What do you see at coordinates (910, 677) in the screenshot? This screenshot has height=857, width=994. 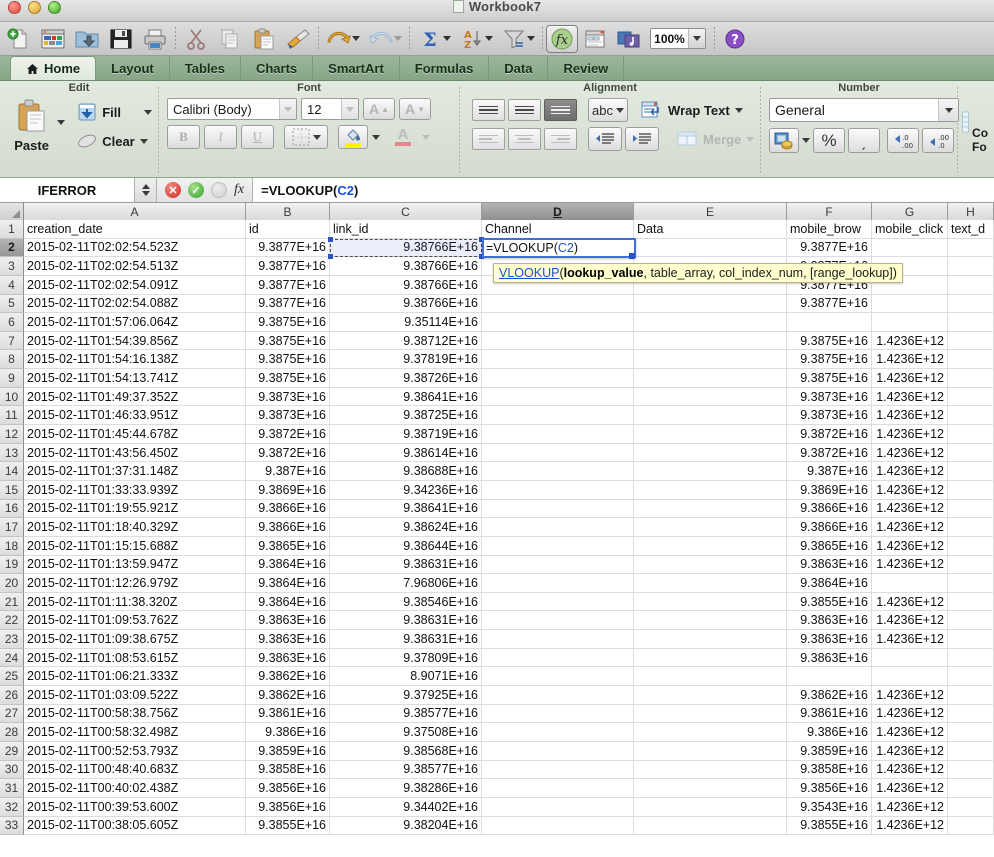 I see `cell-G25` at bounding box center [910, 677].